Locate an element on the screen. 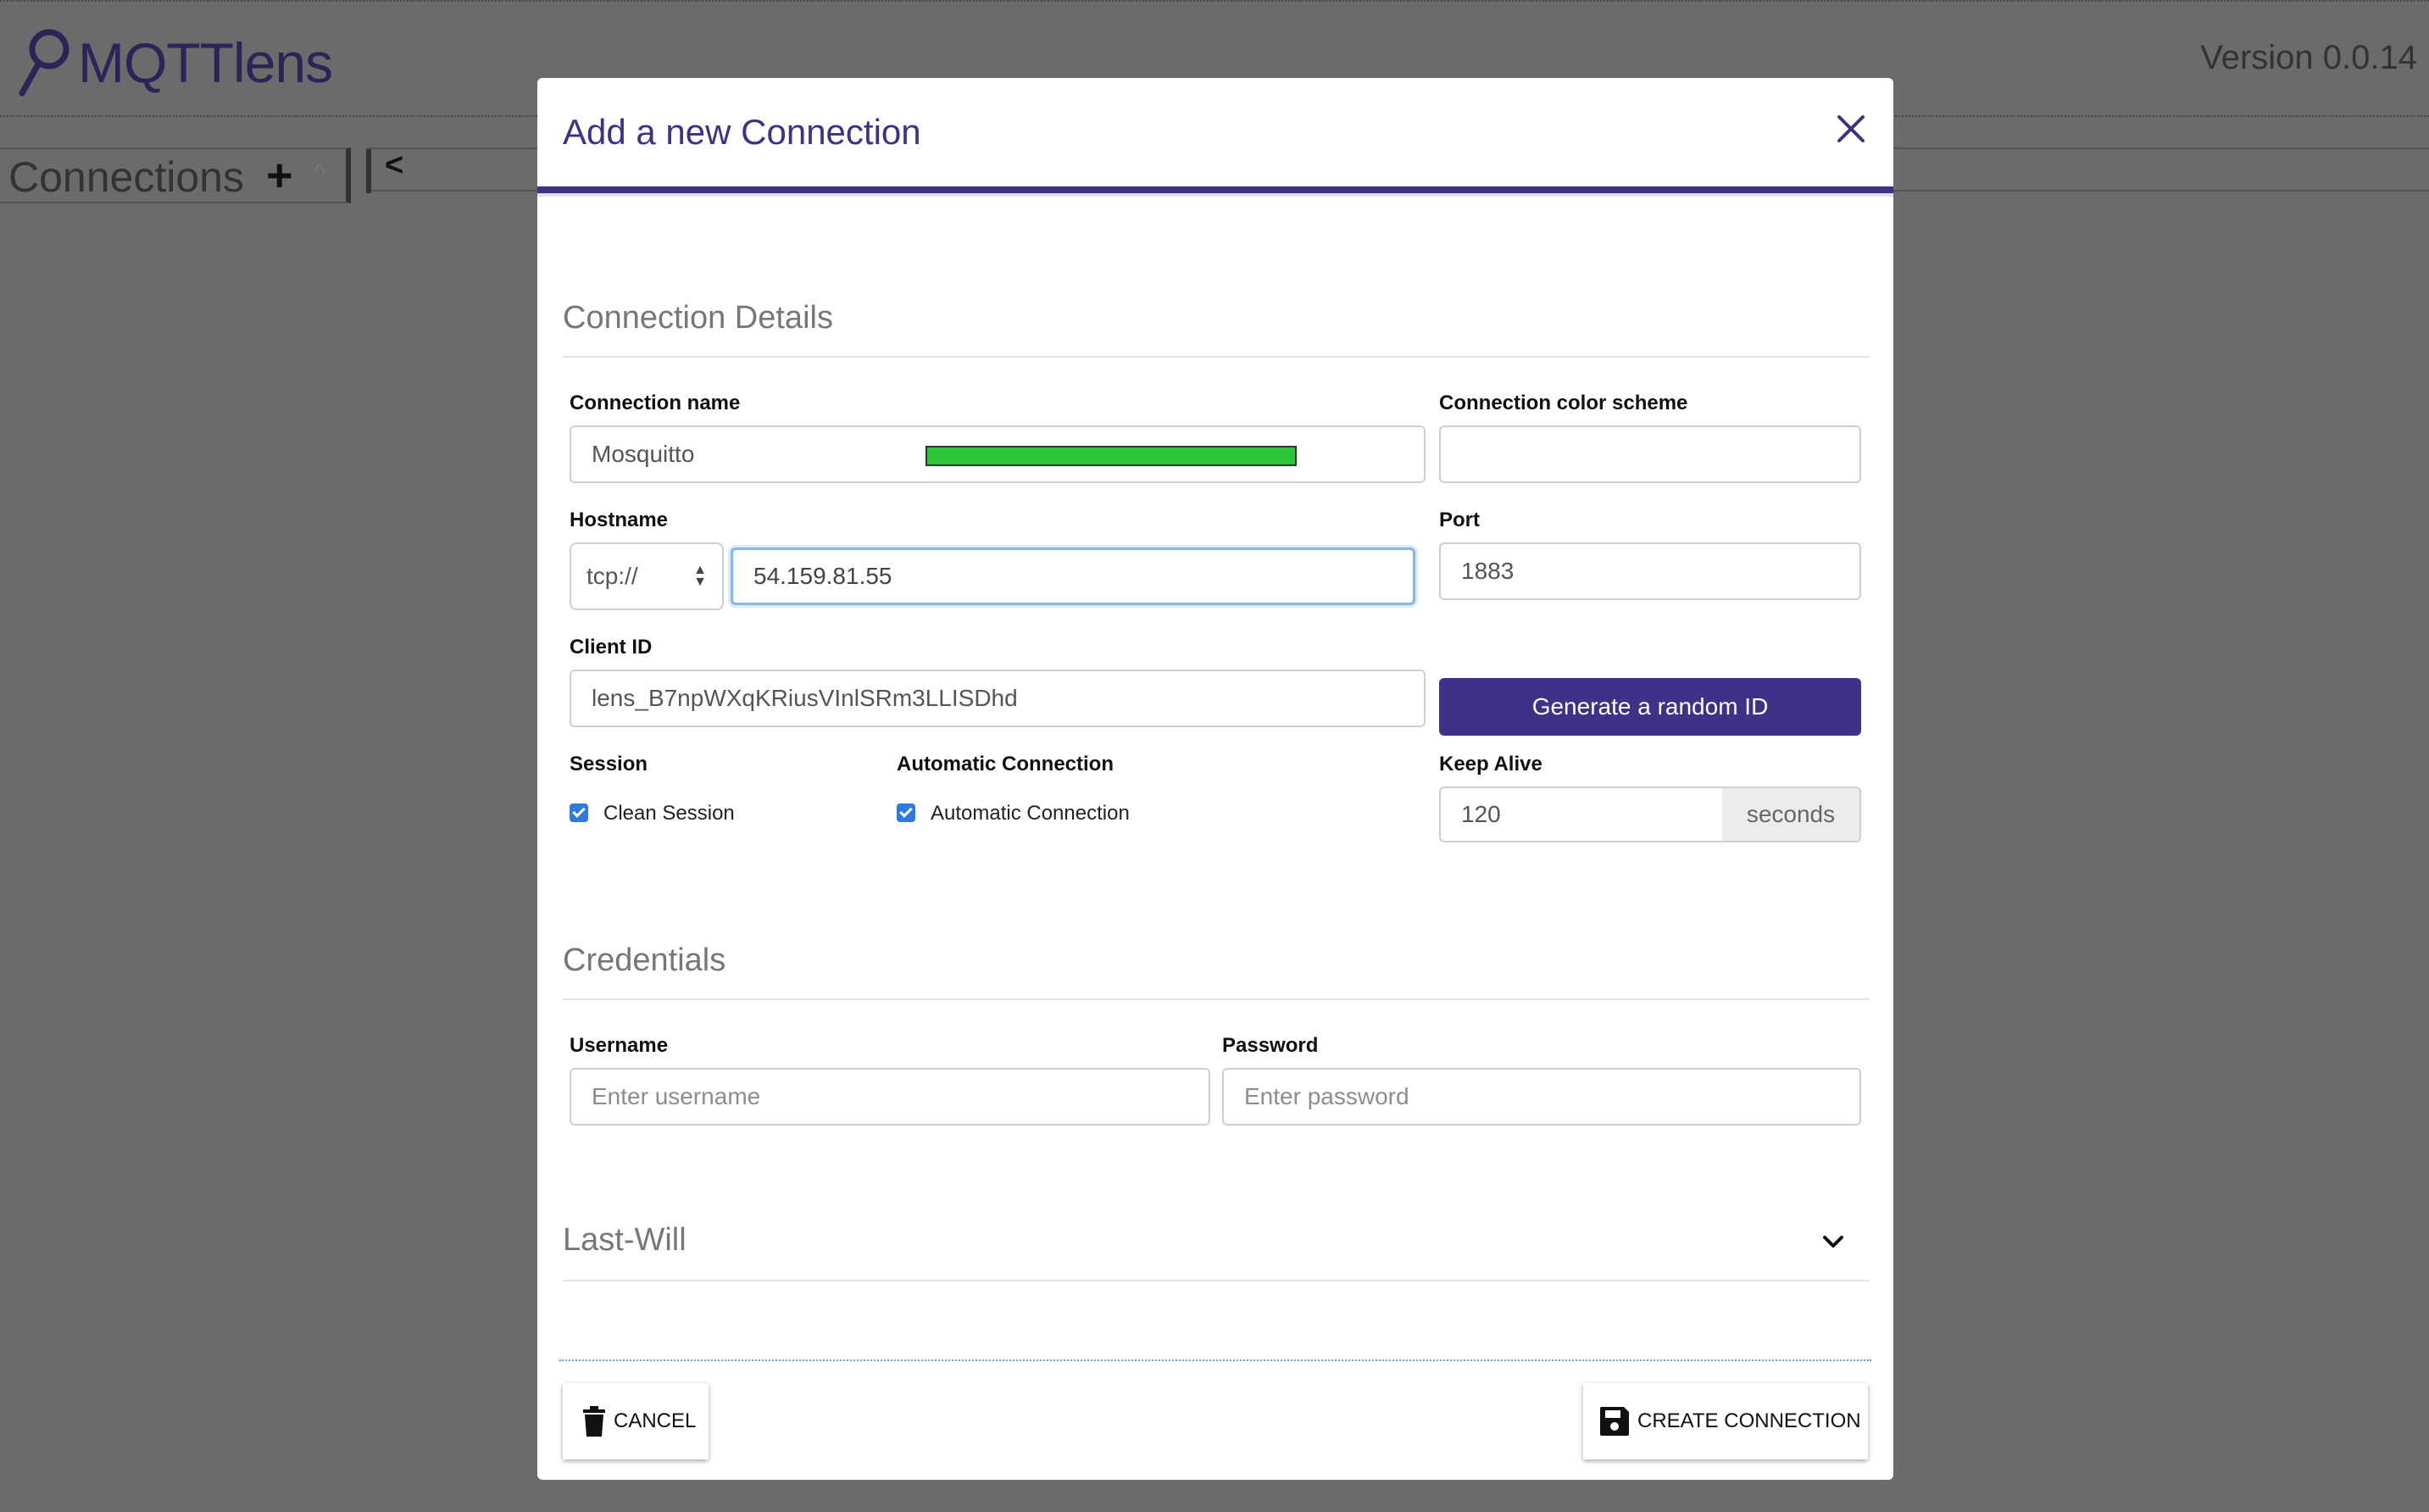 Image resolution: width=2429 pixels, height=1512 pixels. color-swatch is located at coordinates (1111, 456).